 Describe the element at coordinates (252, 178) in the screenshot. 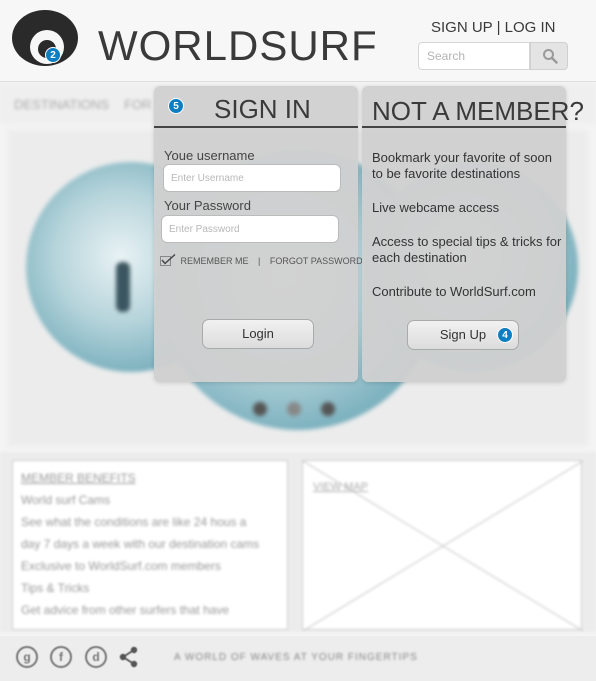

I see `username-input` at that location.